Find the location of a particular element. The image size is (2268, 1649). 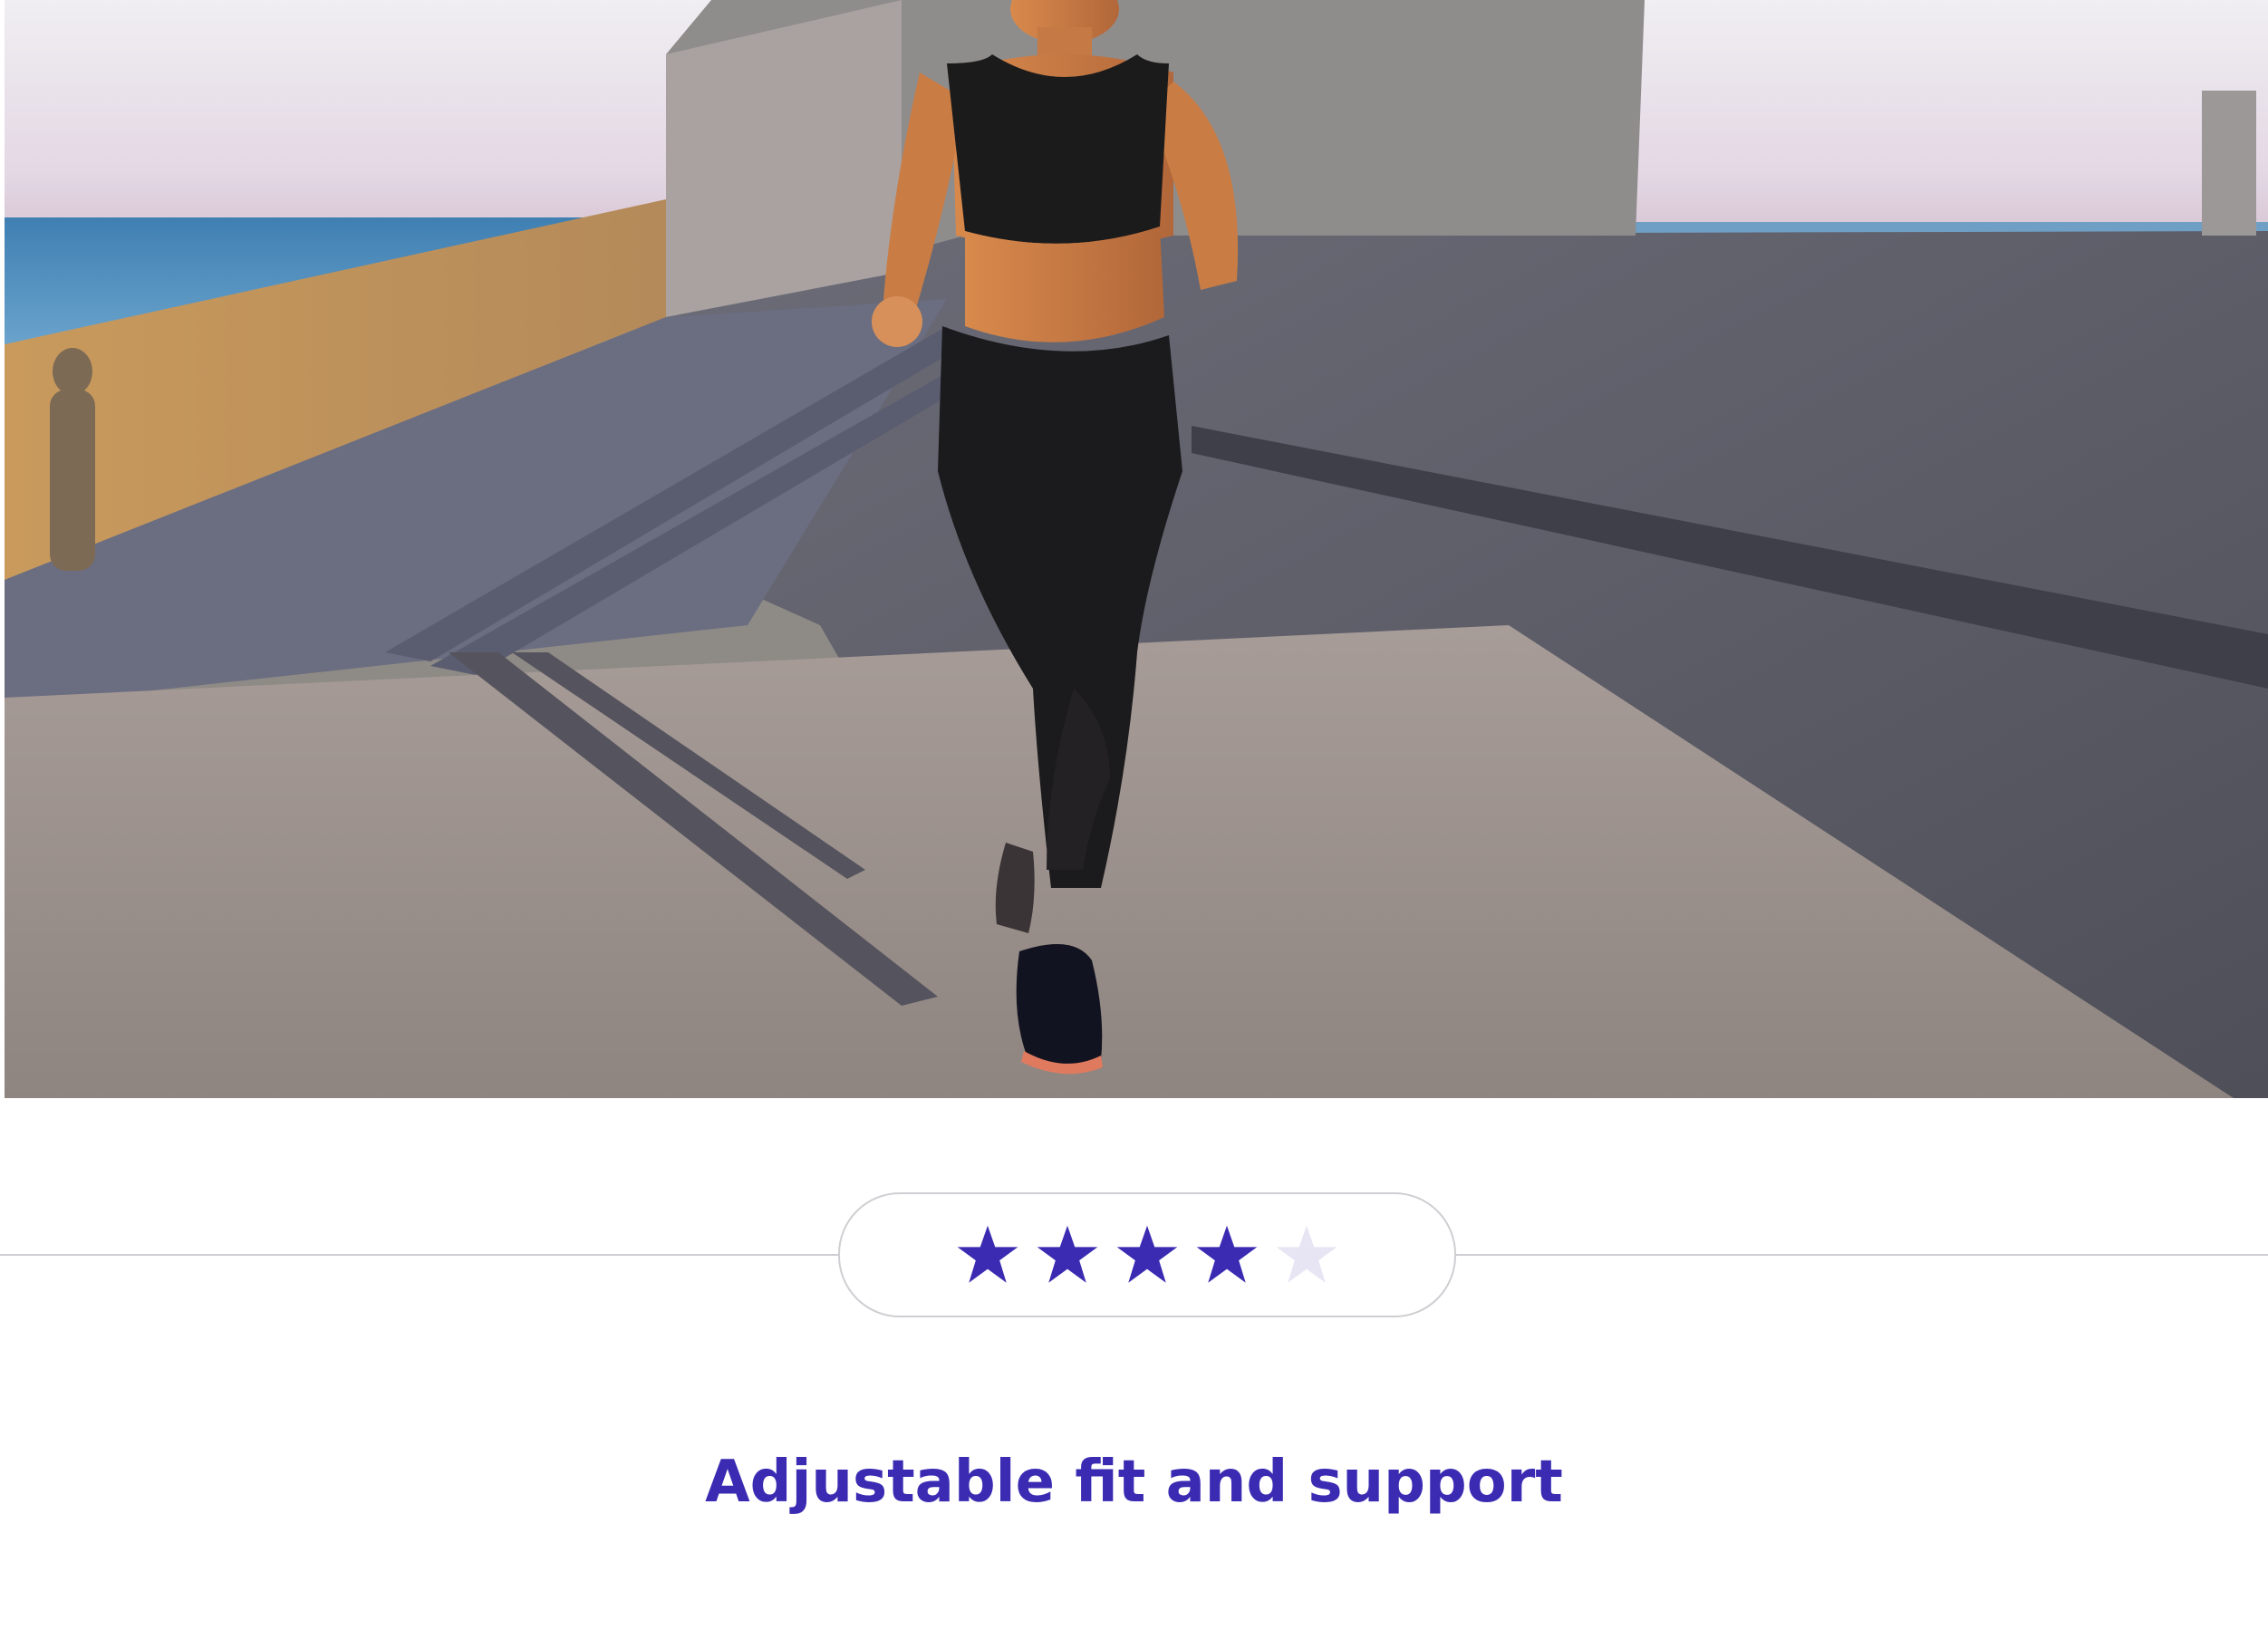

star-rating is located at coordinates (1147, 1255).